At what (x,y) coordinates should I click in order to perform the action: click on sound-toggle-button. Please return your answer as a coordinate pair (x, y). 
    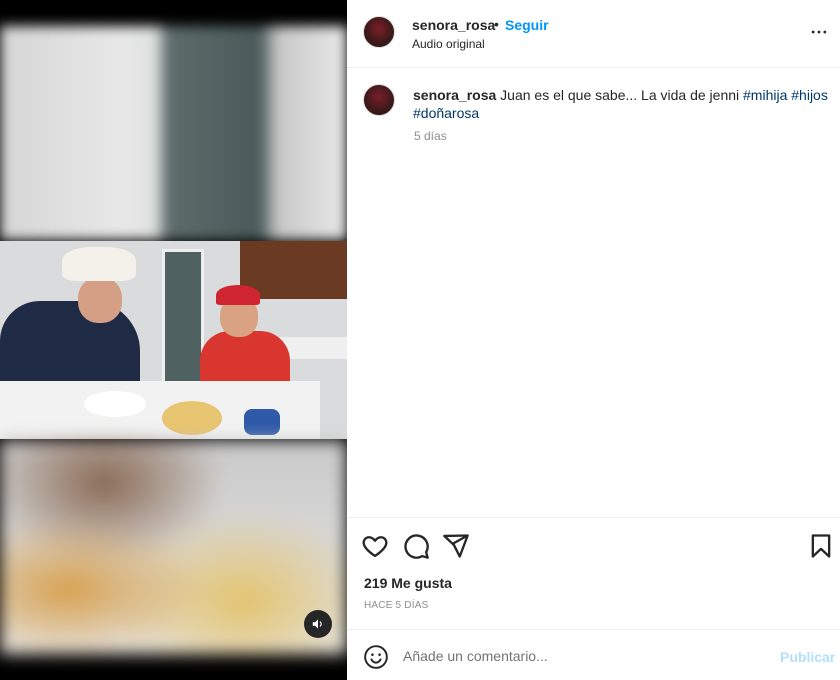
    Looking at the image, I should click on (318, 624).